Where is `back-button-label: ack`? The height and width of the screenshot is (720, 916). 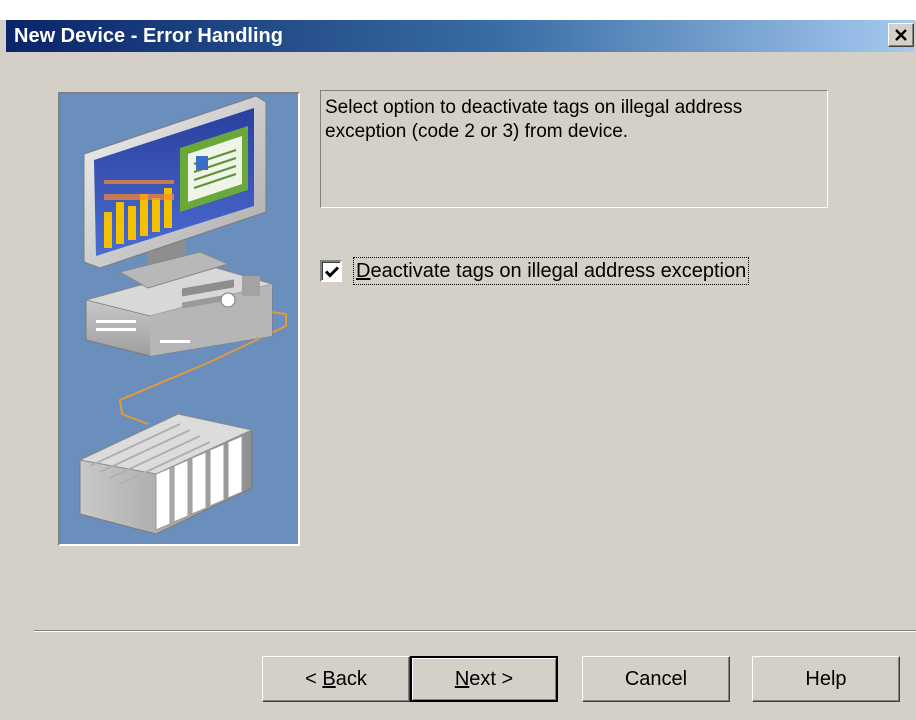
back-button-label: ack is located at coordinates (351, 678).